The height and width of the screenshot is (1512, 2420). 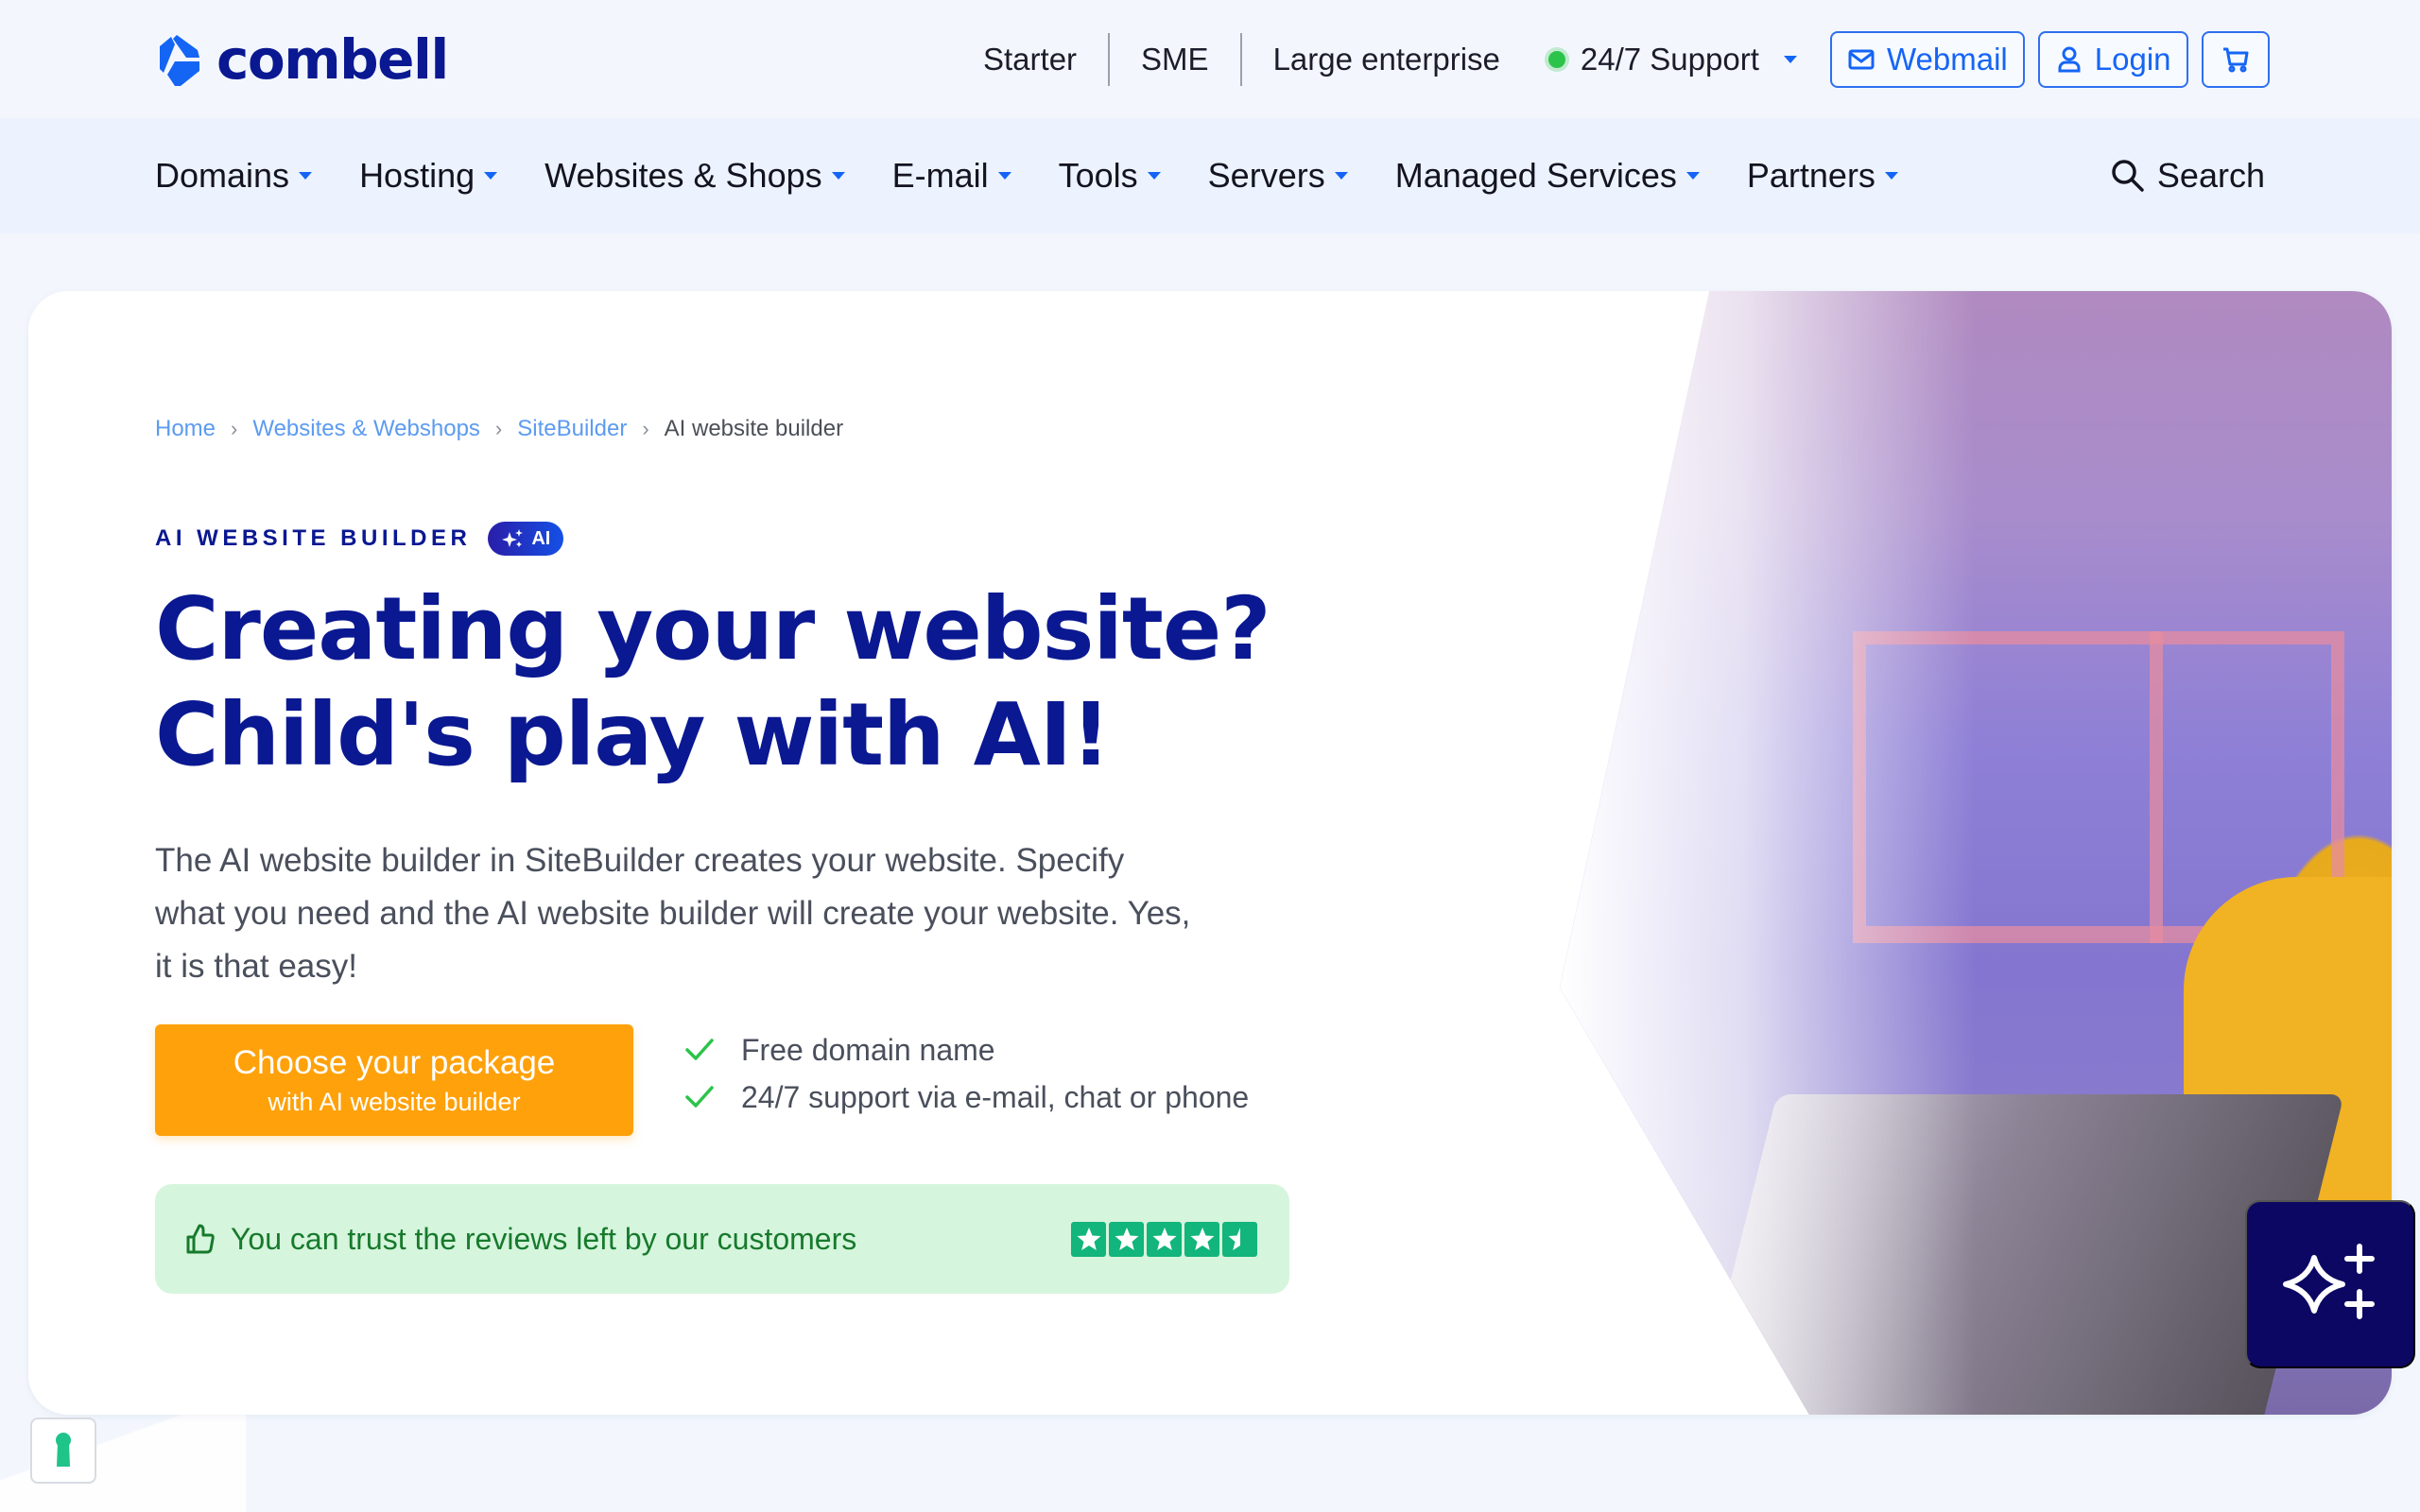 What do you see at coordinates (332, 59) in the screenshot?
I see `logo-wordmark: combell` at bounding box center [332, 59].